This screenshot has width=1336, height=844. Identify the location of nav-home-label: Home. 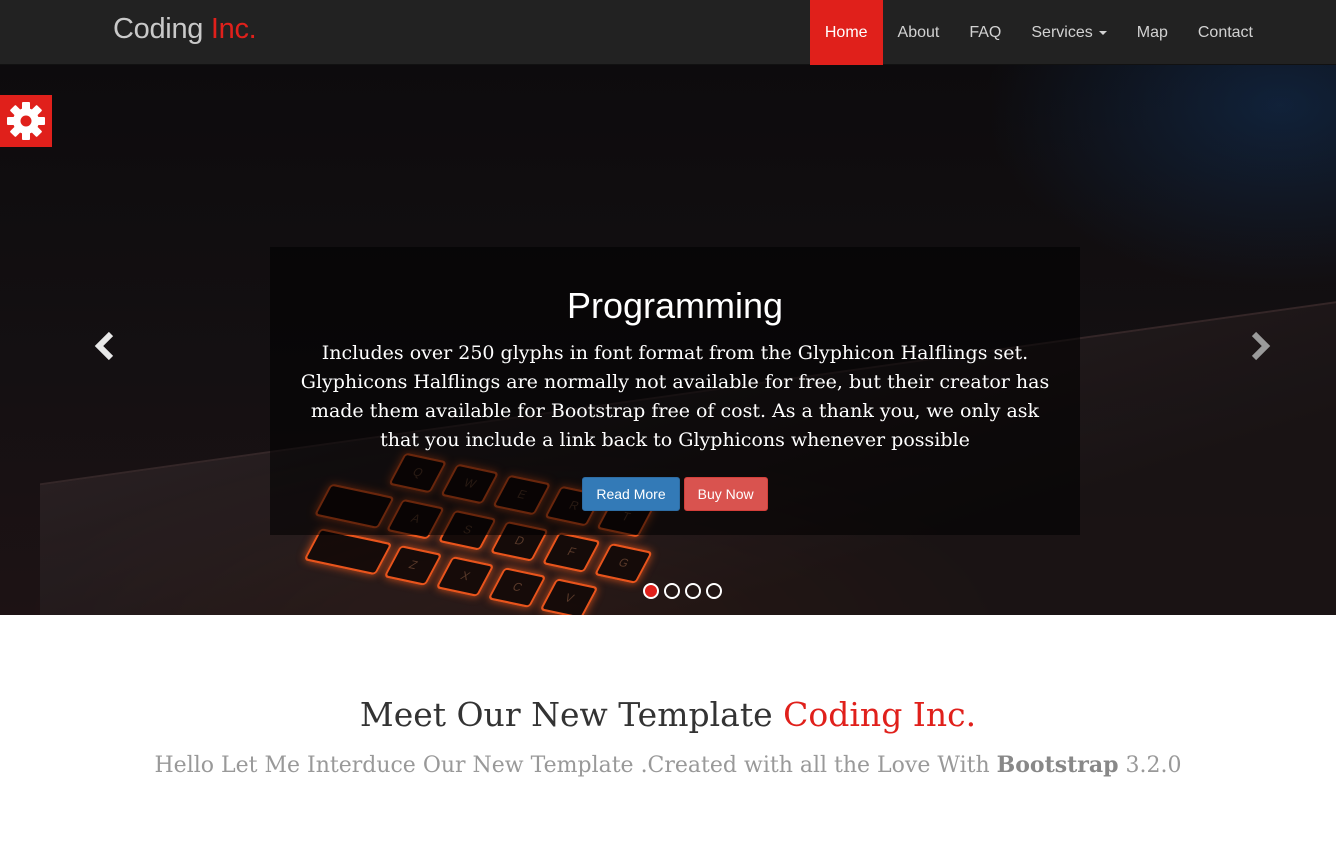
(846, 32).